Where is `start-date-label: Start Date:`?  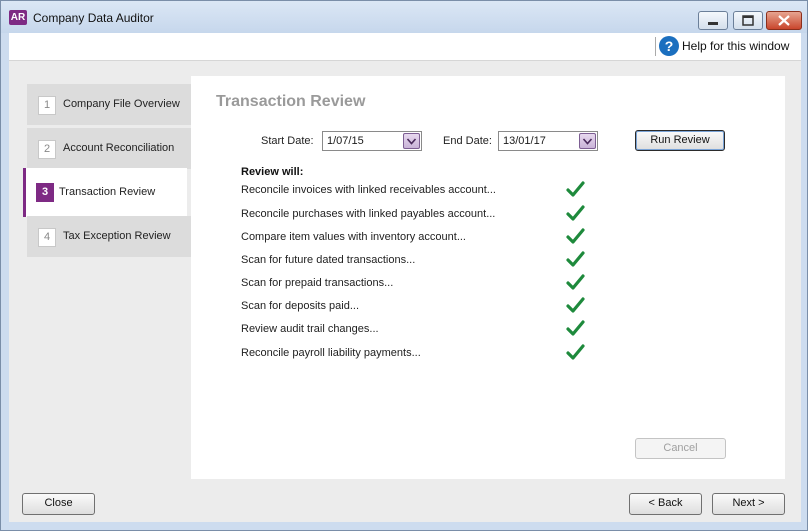 start-date-label: Start Date: is located at coordinates (287, 141).